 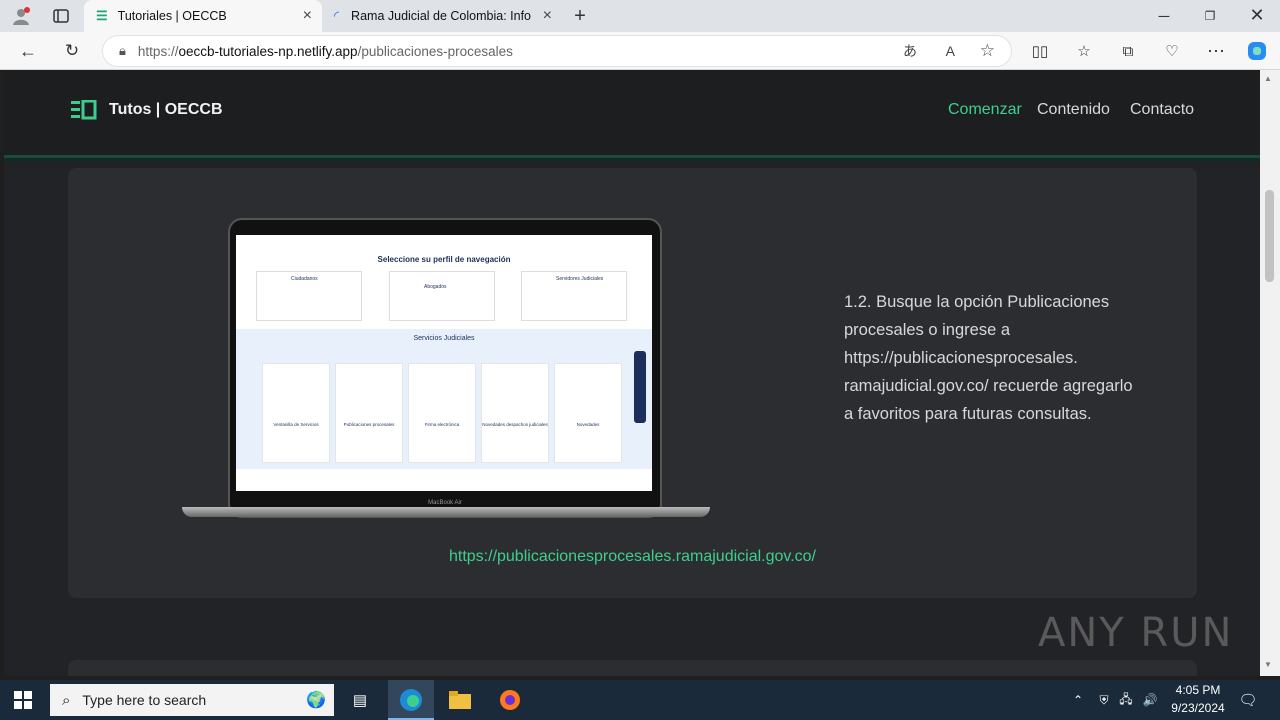 What do you see at coordinates (574, 296) in the screenshot?
I see `inner-profile-card: Servidores Judiciales` at bounding box center [574, 296].